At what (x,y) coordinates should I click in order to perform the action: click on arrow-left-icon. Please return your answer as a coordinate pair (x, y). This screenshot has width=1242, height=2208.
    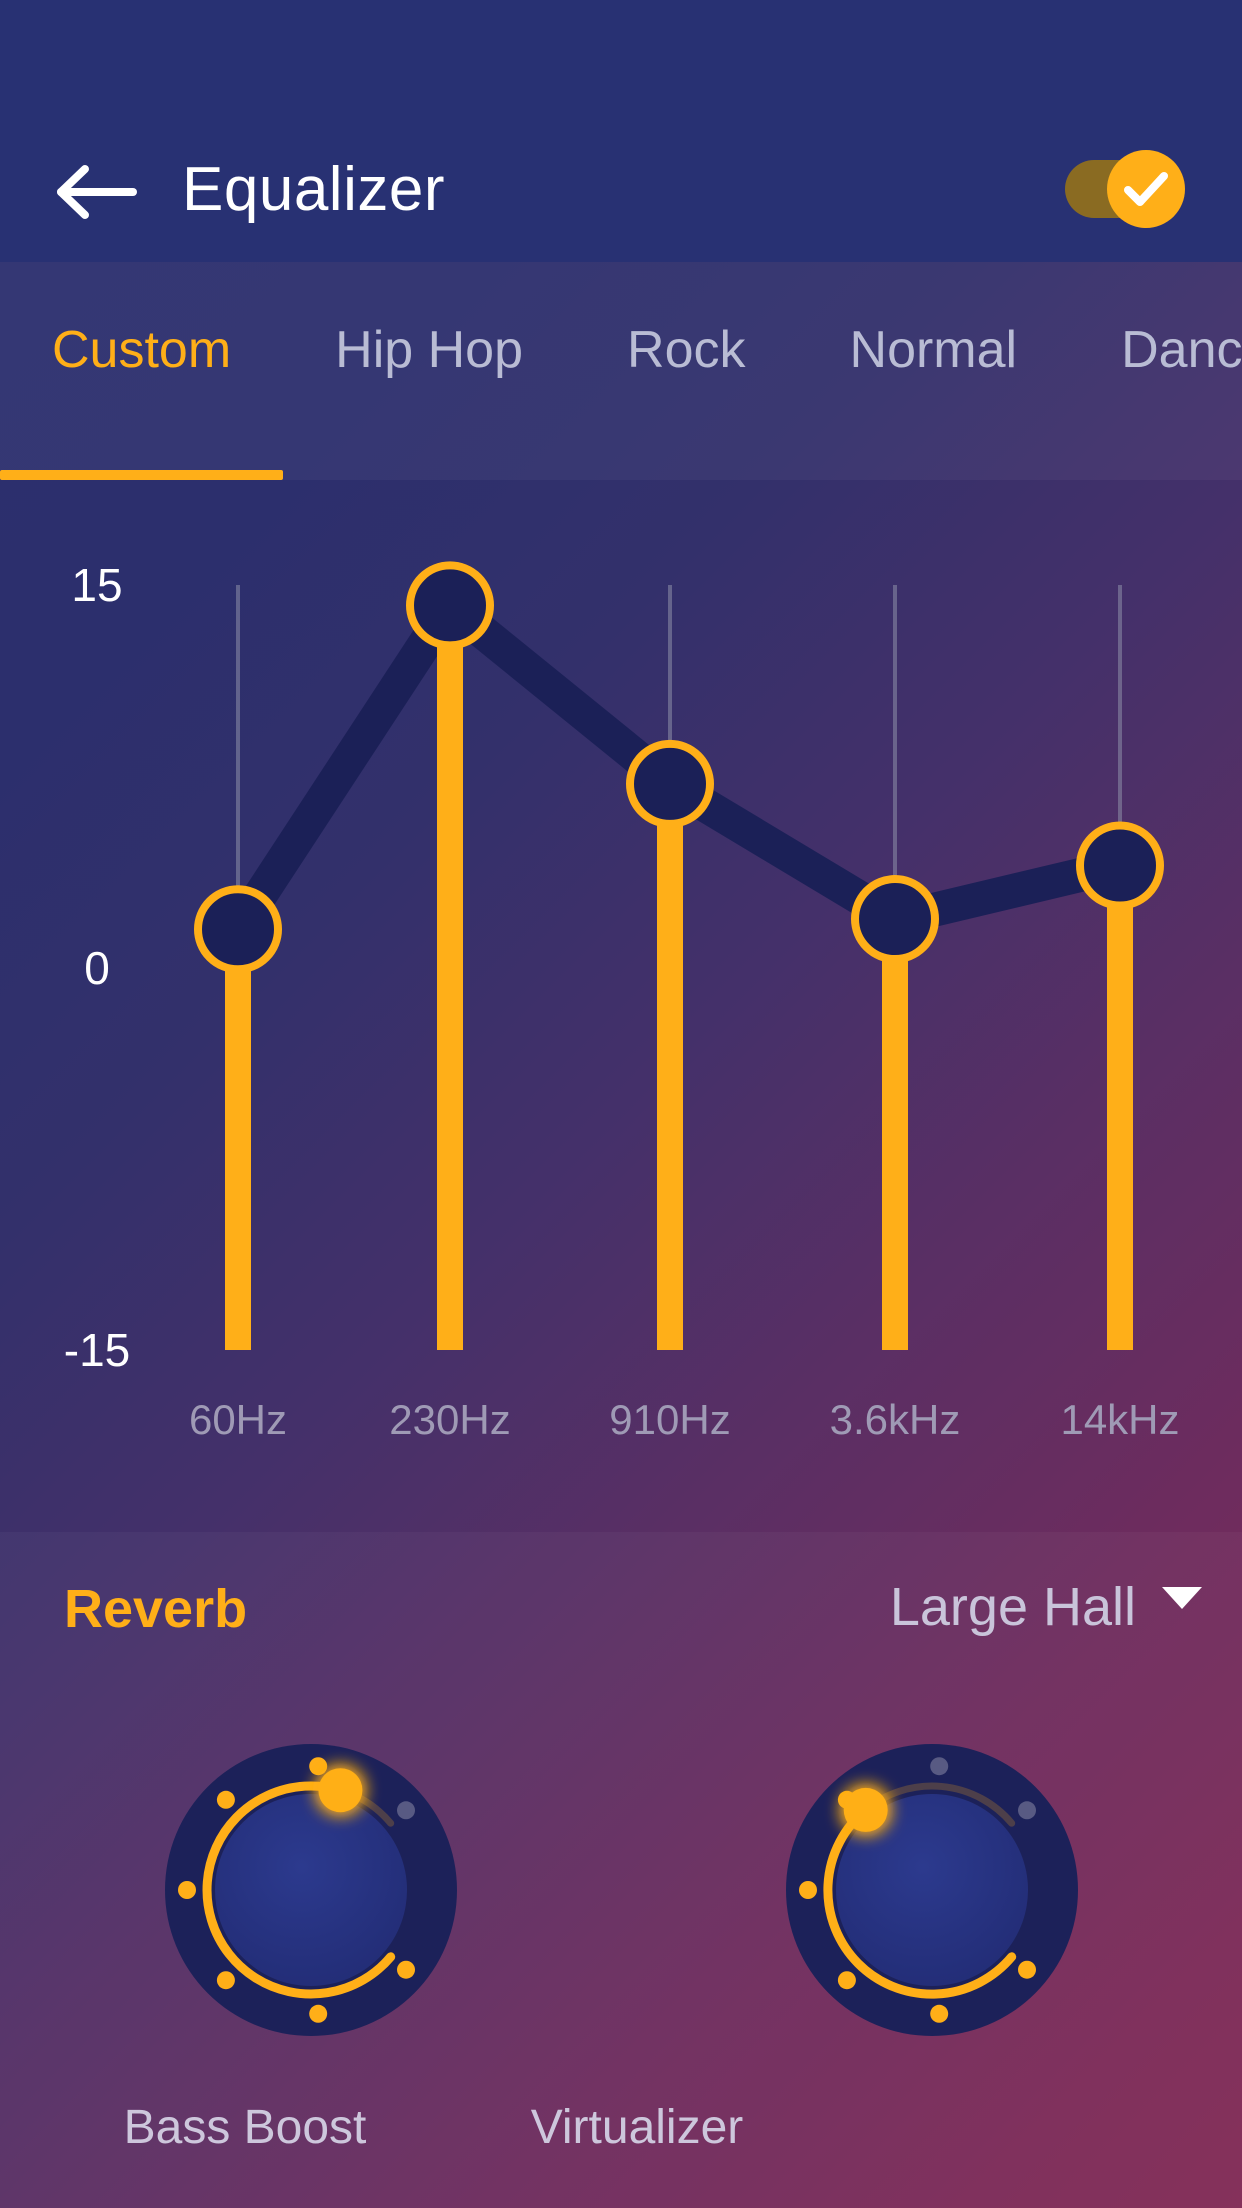
    Looking at the image, I should click on (96, 192).